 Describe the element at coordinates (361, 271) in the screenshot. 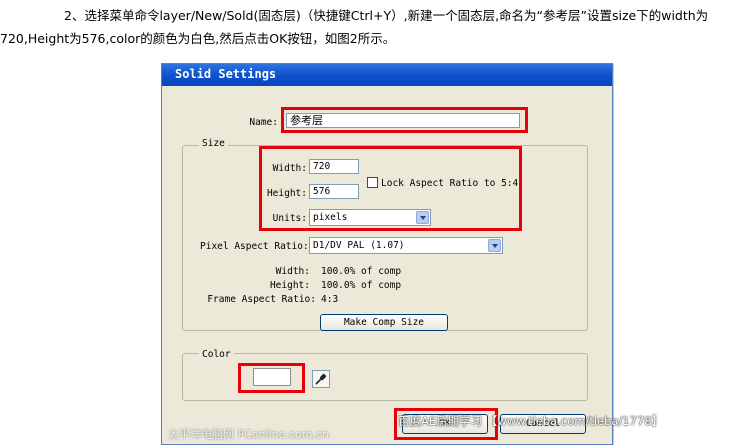

I see `info-width-value: 100.0% of comp` at that location.